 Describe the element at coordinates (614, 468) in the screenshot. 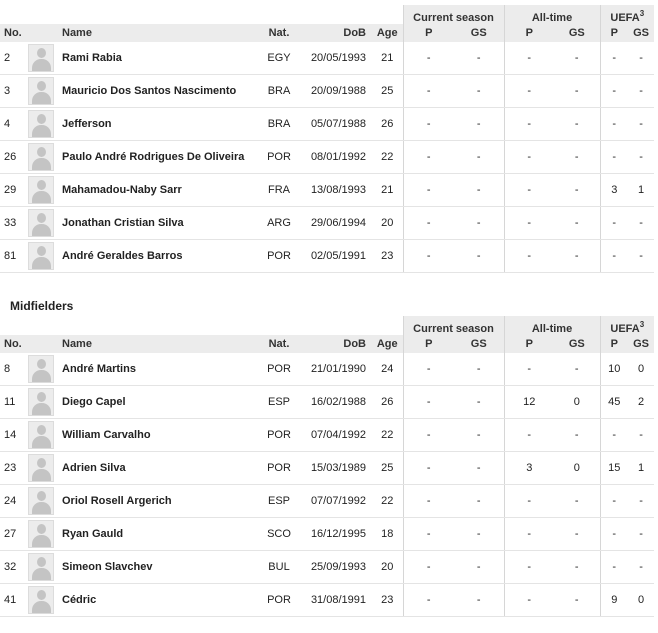

I see `uefa-p: 15` at that location.